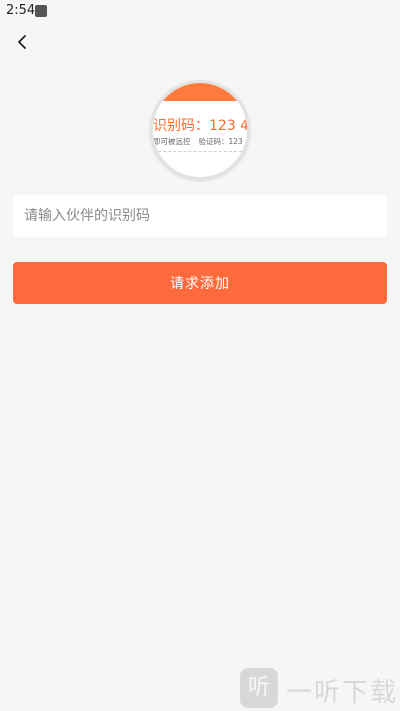 The image size is (400, 711). Describe the element at coordinates (201, 126) in the screenshot. I see `illustration-code-text: 识别码：123 45` at that location.